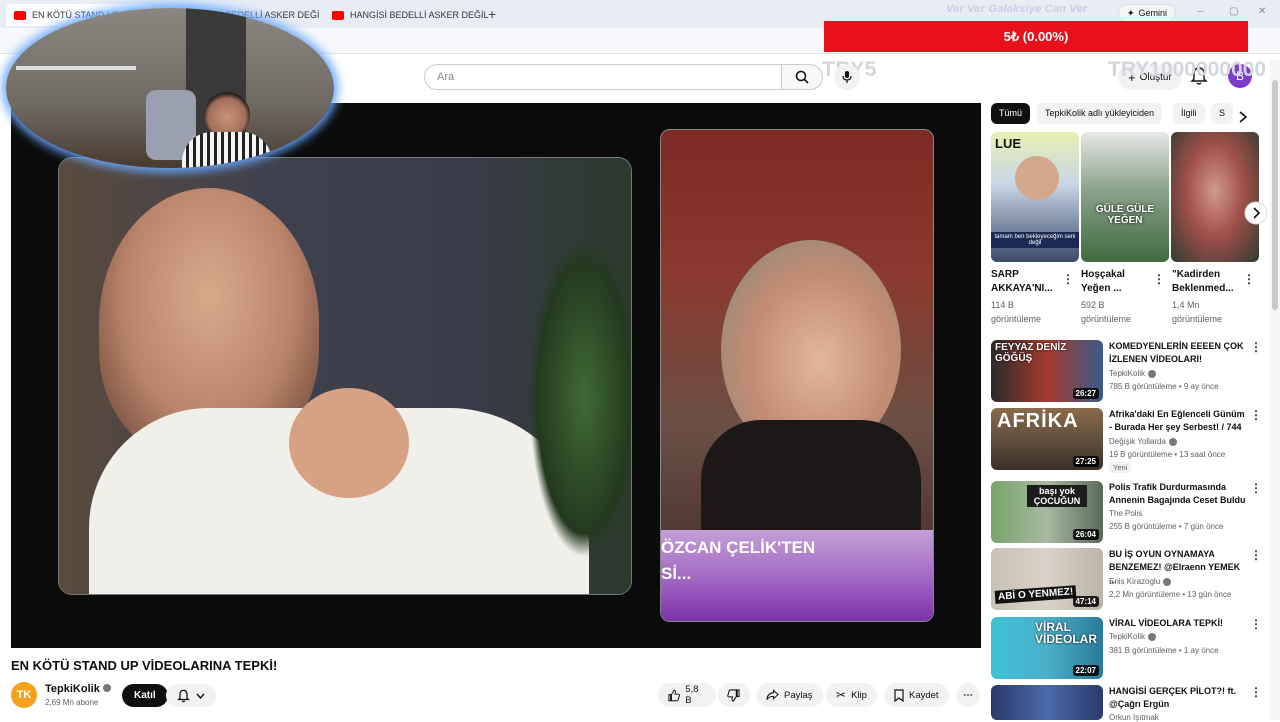 The width and height of the screenshot is (1280, 722). What do you see at coordinates (811, 475) in the screenshot?
I see `audience-clothes` at bounding box center [811, 475].